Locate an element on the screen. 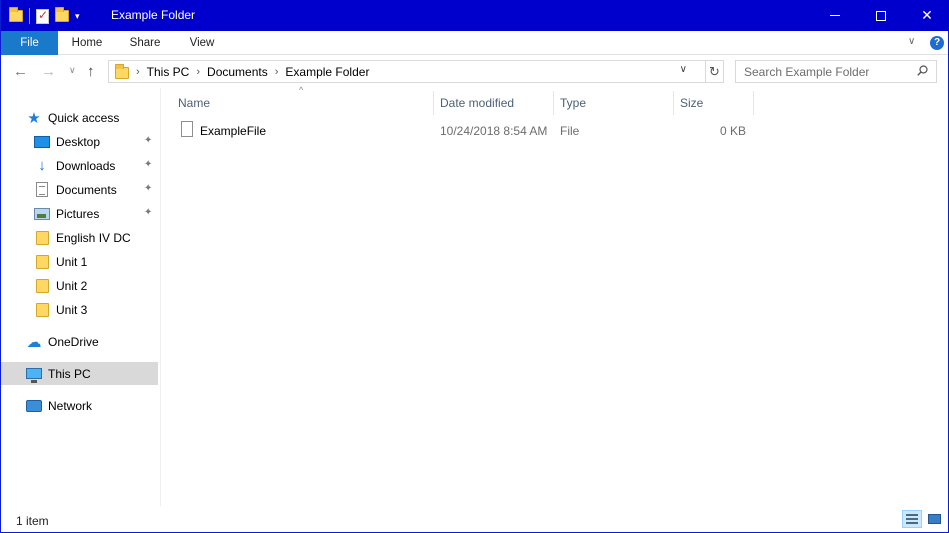 The height and width of the screenshot is (533, 949). sidebar-item-label: This PC is located at coordinates (69, 373).